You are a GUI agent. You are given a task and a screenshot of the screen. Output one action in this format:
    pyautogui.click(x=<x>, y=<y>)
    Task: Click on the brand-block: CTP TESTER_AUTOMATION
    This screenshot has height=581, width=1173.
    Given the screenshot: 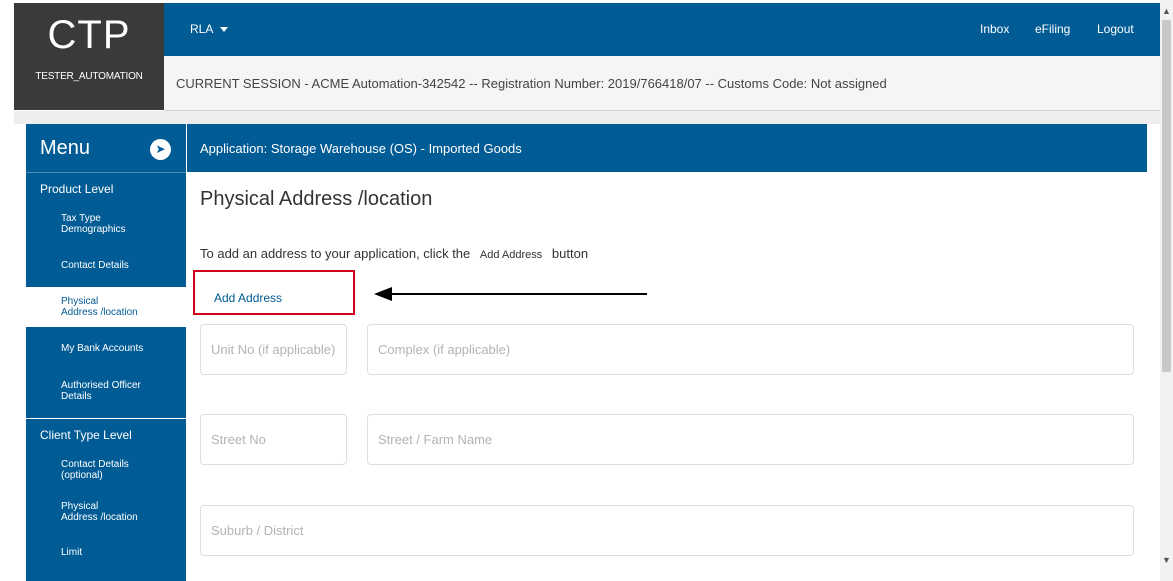 What is the action you would take?
    pyautogui.click(x=89, y=56)
    